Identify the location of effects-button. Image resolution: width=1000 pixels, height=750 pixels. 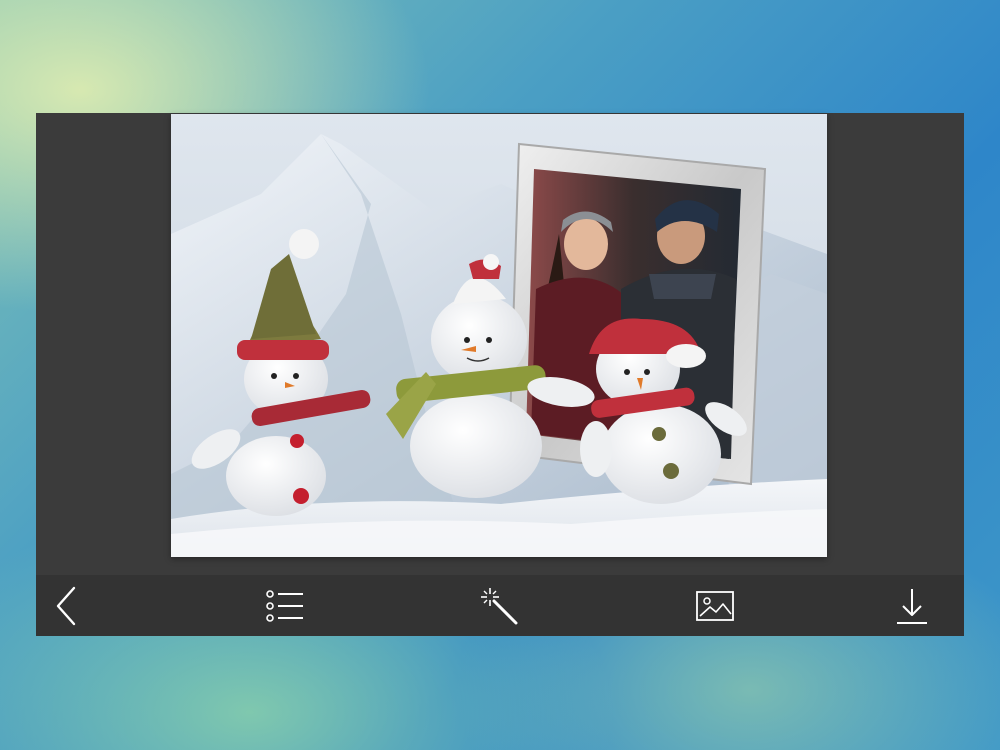
(499, 606).